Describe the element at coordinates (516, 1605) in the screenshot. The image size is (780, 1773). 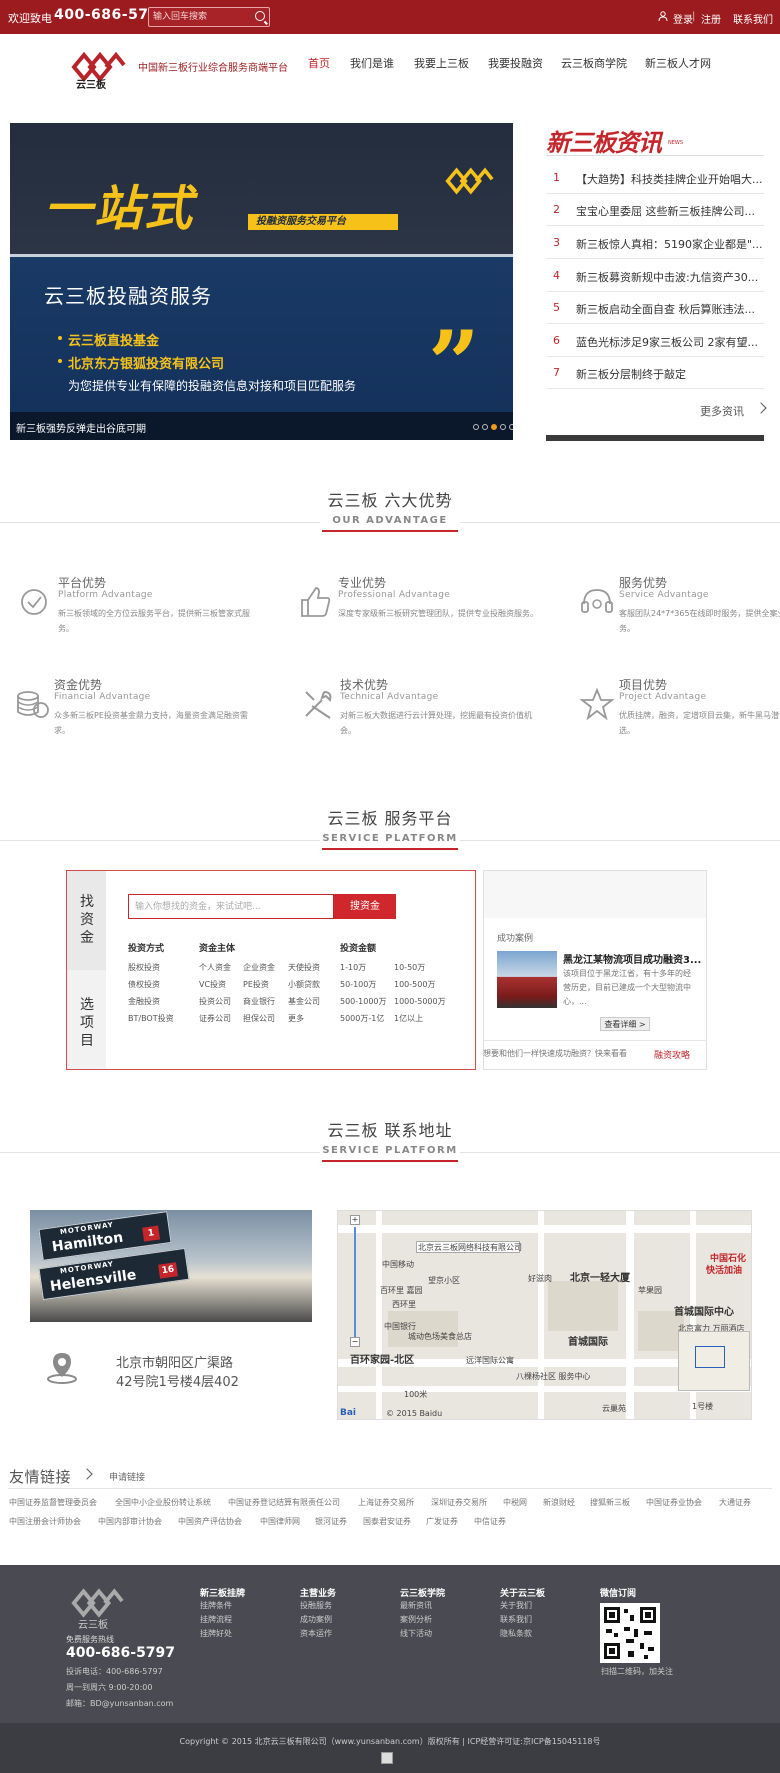
I see `footer-link: 关于我们` at that location.